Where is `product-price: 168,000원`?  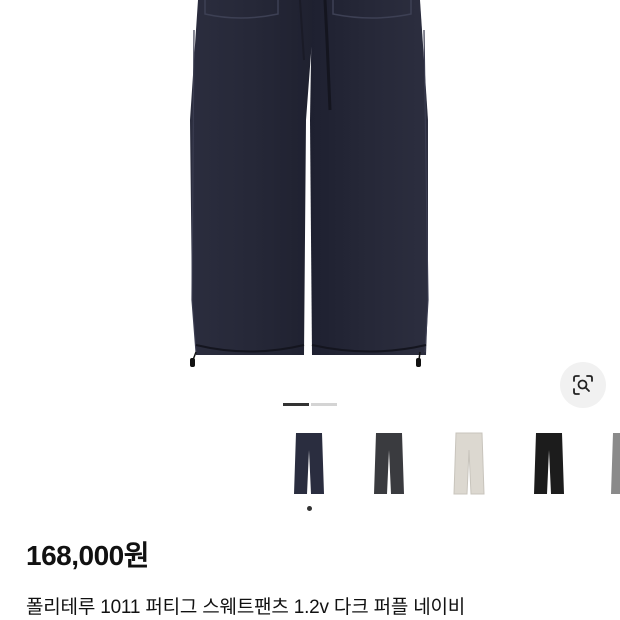 product-price: 168,000원 is located at coordinates (87, 555).